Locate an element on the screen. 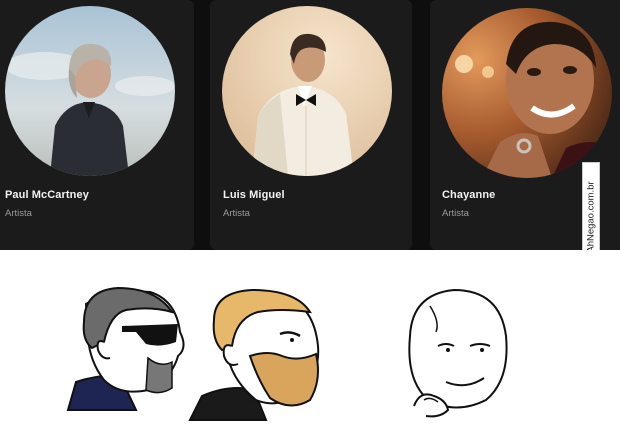 This screenshot has height=436, width=620. artist-name: Chayanne is located at coordinates (468, 195).